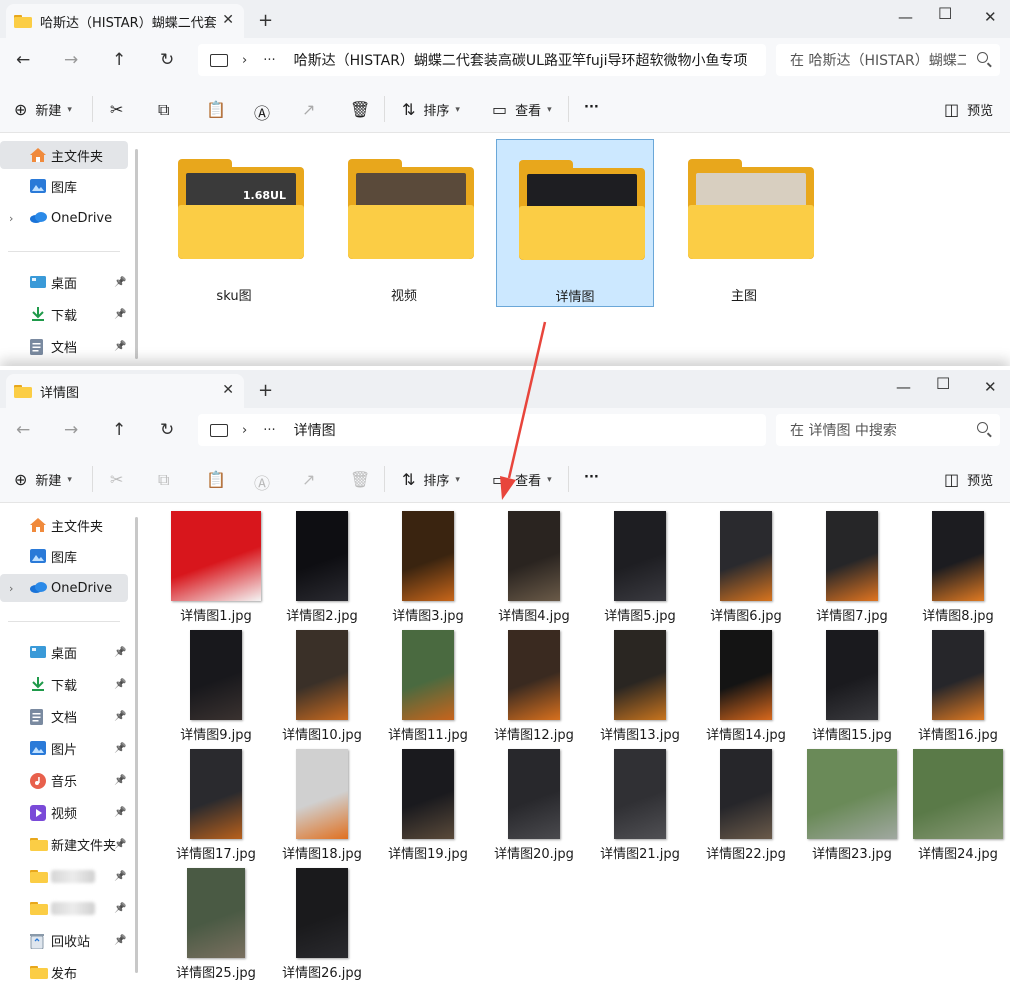  Describe the element at coordinates (64, 971) in the screenshot. I see `sidebar-item: 发布` at that location.